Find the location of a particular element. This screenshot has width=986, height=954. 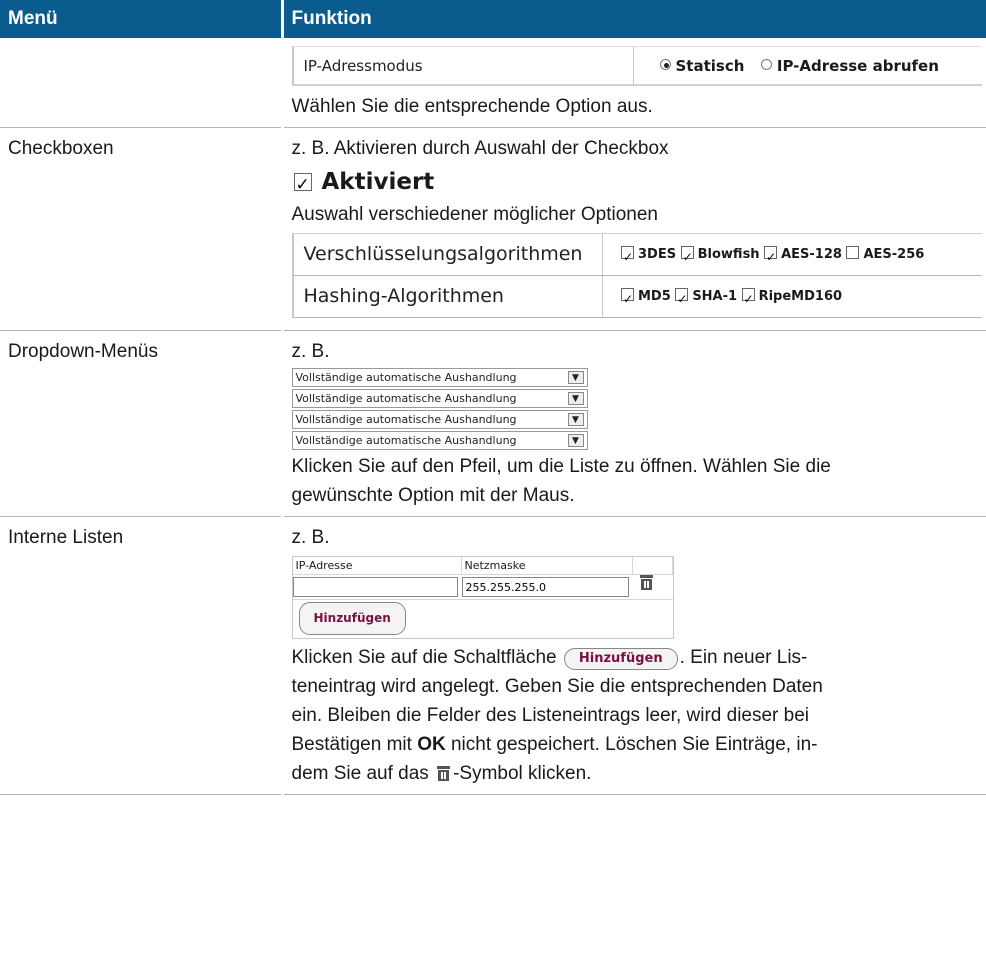

list-text: Klicken Sie auf die Schaltfläche is located at coordinates (424, 657).